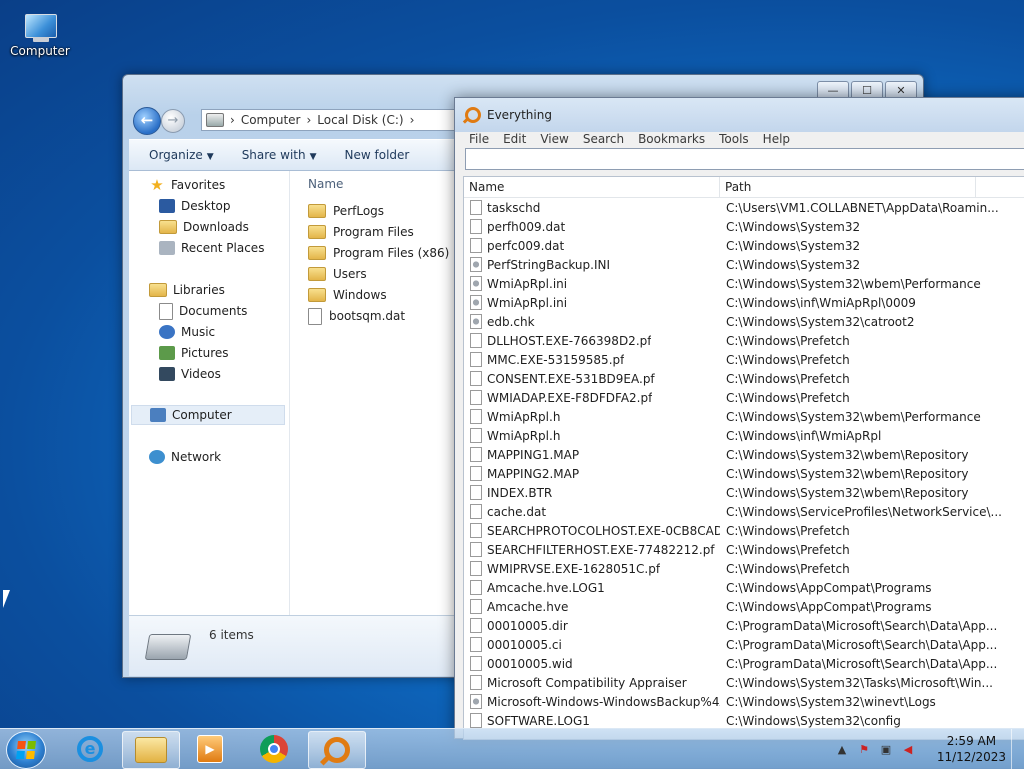 The width and height of the screenshot is (1024, 769). I want to click on nav-music: Music, so click(187, 332).